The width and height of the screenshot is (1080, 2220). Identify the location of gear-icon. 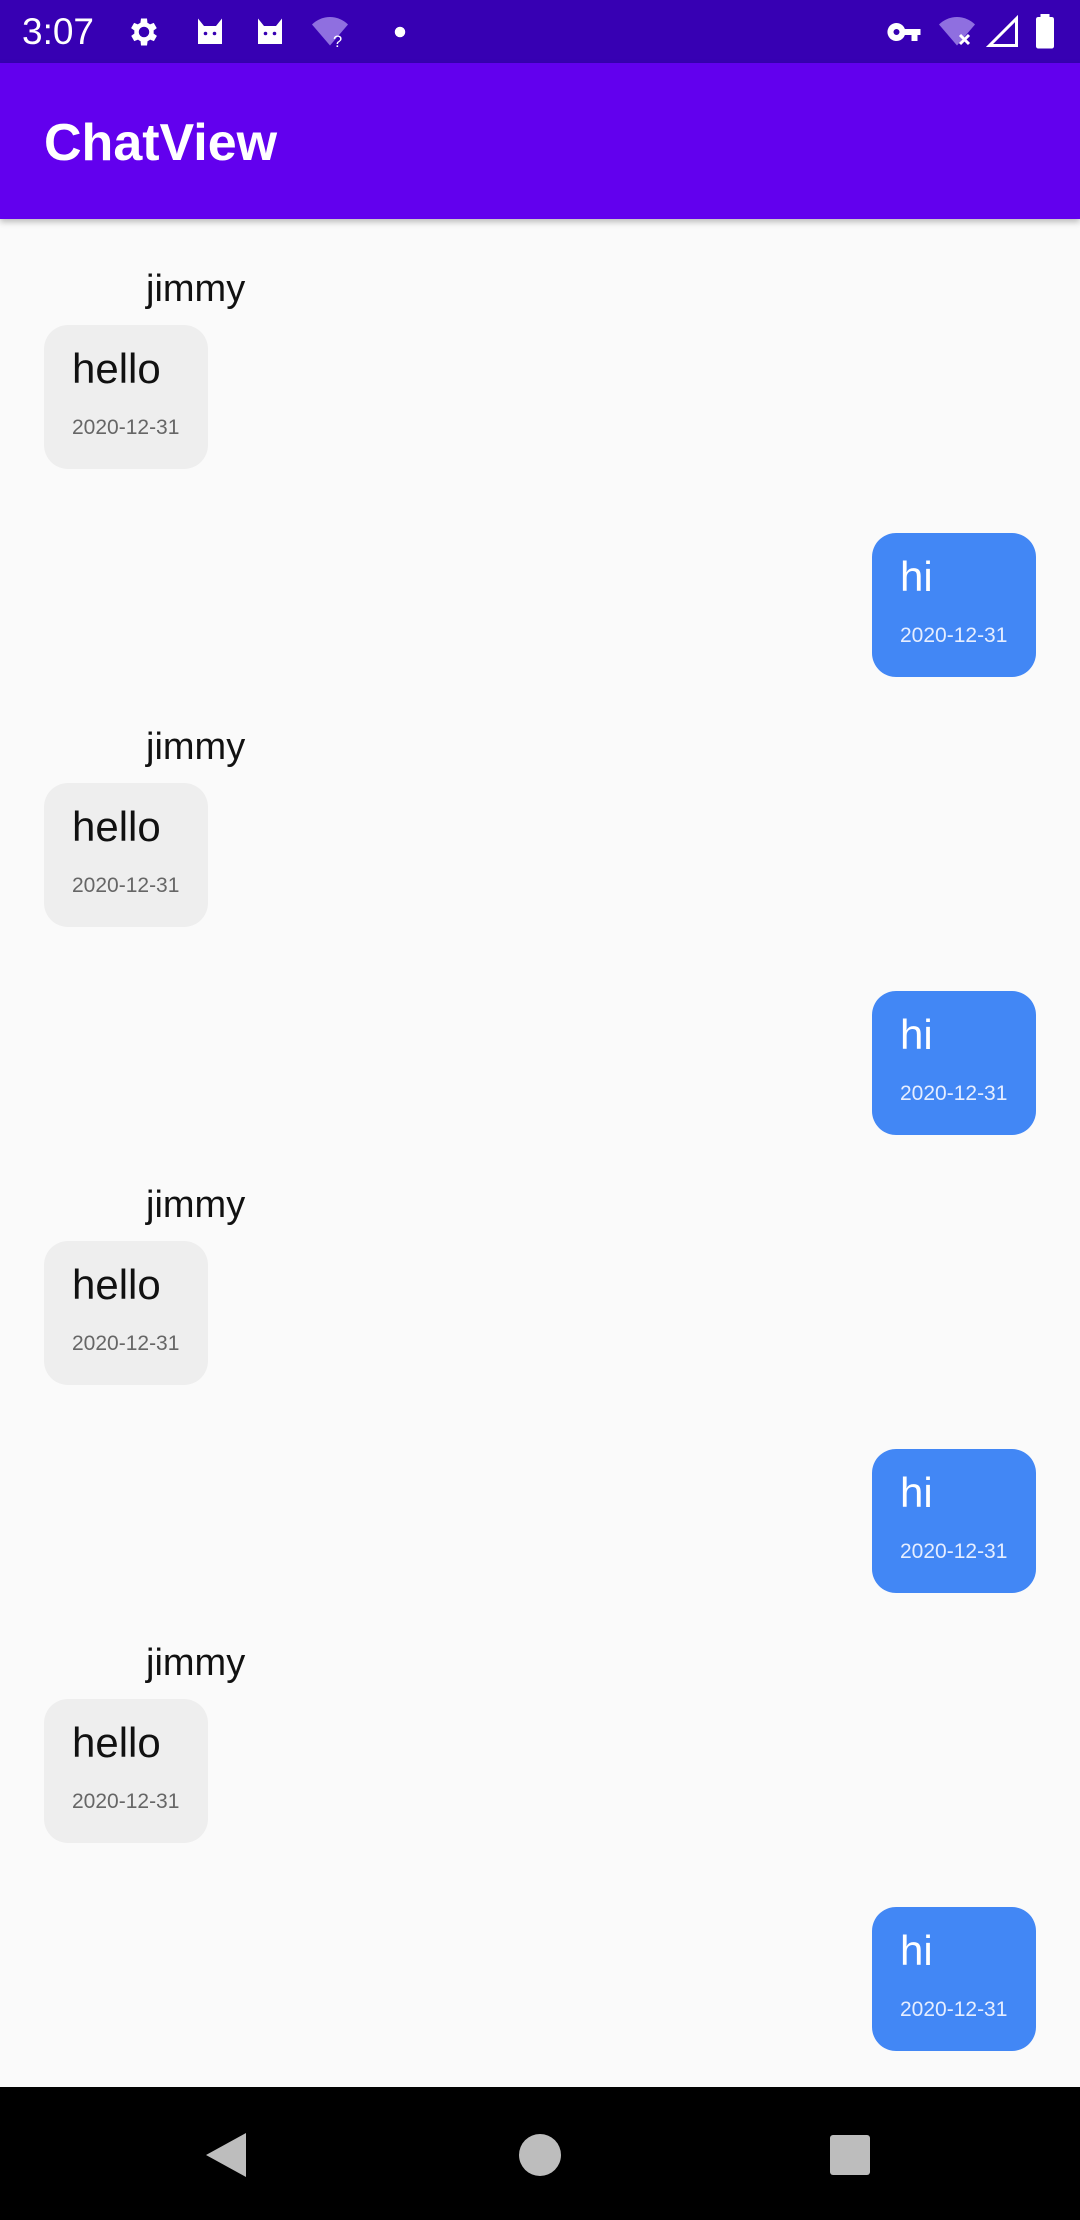
(144, 32).